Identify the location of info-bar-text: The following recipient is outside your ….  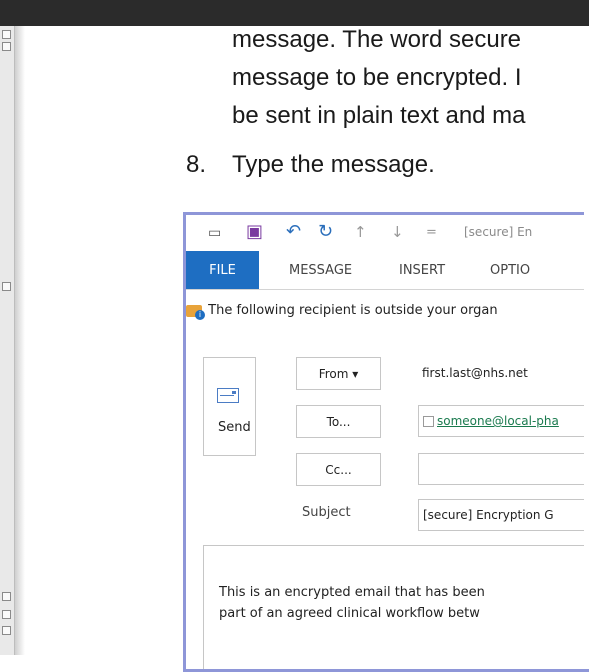
(353, 310).